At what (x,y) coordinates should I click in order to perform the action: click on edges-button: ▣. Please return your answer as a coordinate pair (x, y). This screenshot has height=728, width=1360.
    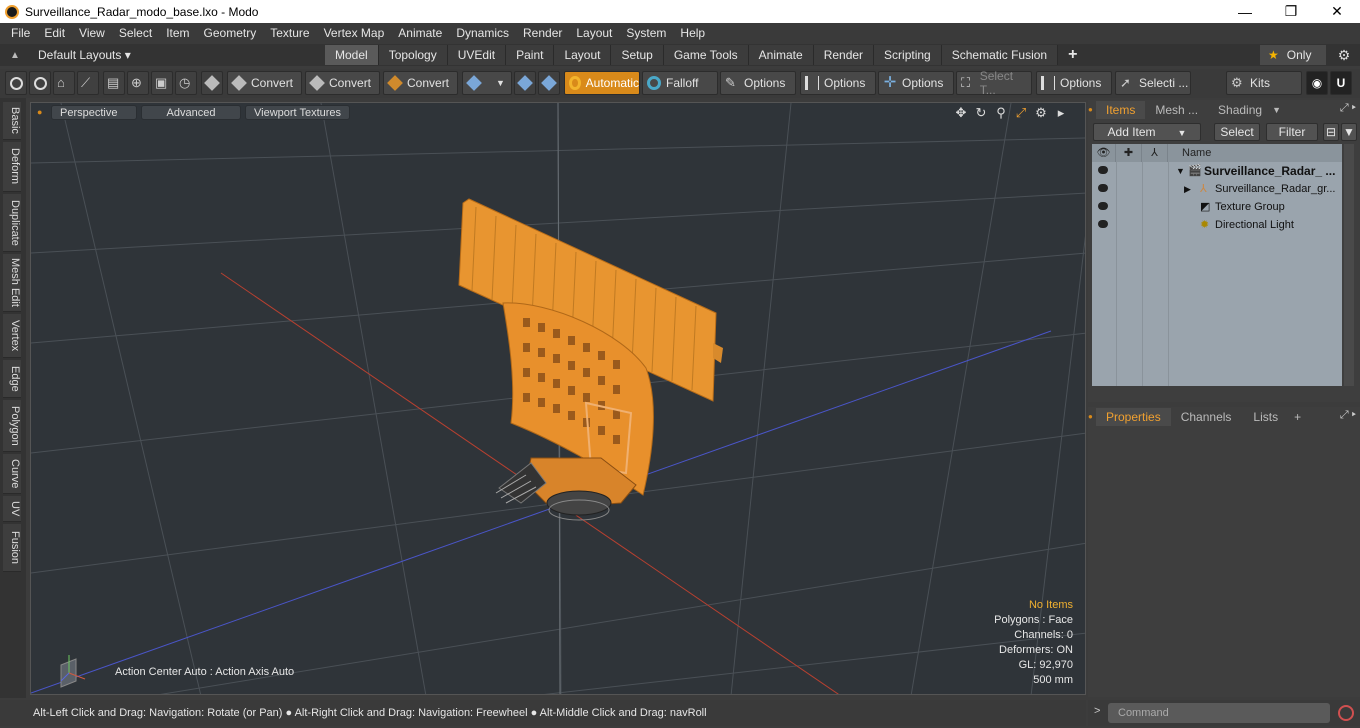
    Looking at the image, I should click on (162, 83).